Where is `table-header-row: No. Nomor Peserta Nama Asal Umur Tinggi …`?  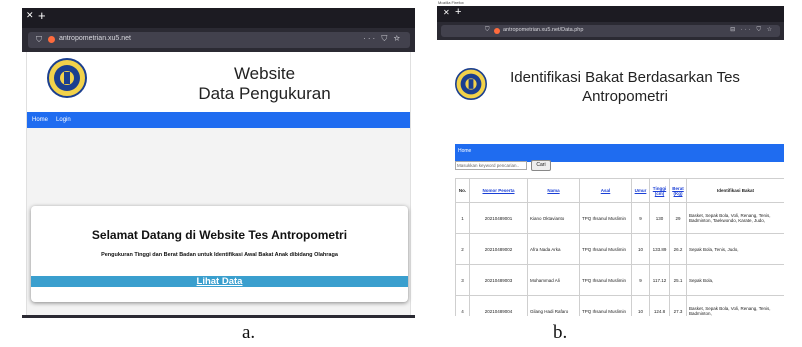 table-header-row: No. Nomor Peserta Nama Asal Umur Tinggi … is located at coordinates (619, 190).